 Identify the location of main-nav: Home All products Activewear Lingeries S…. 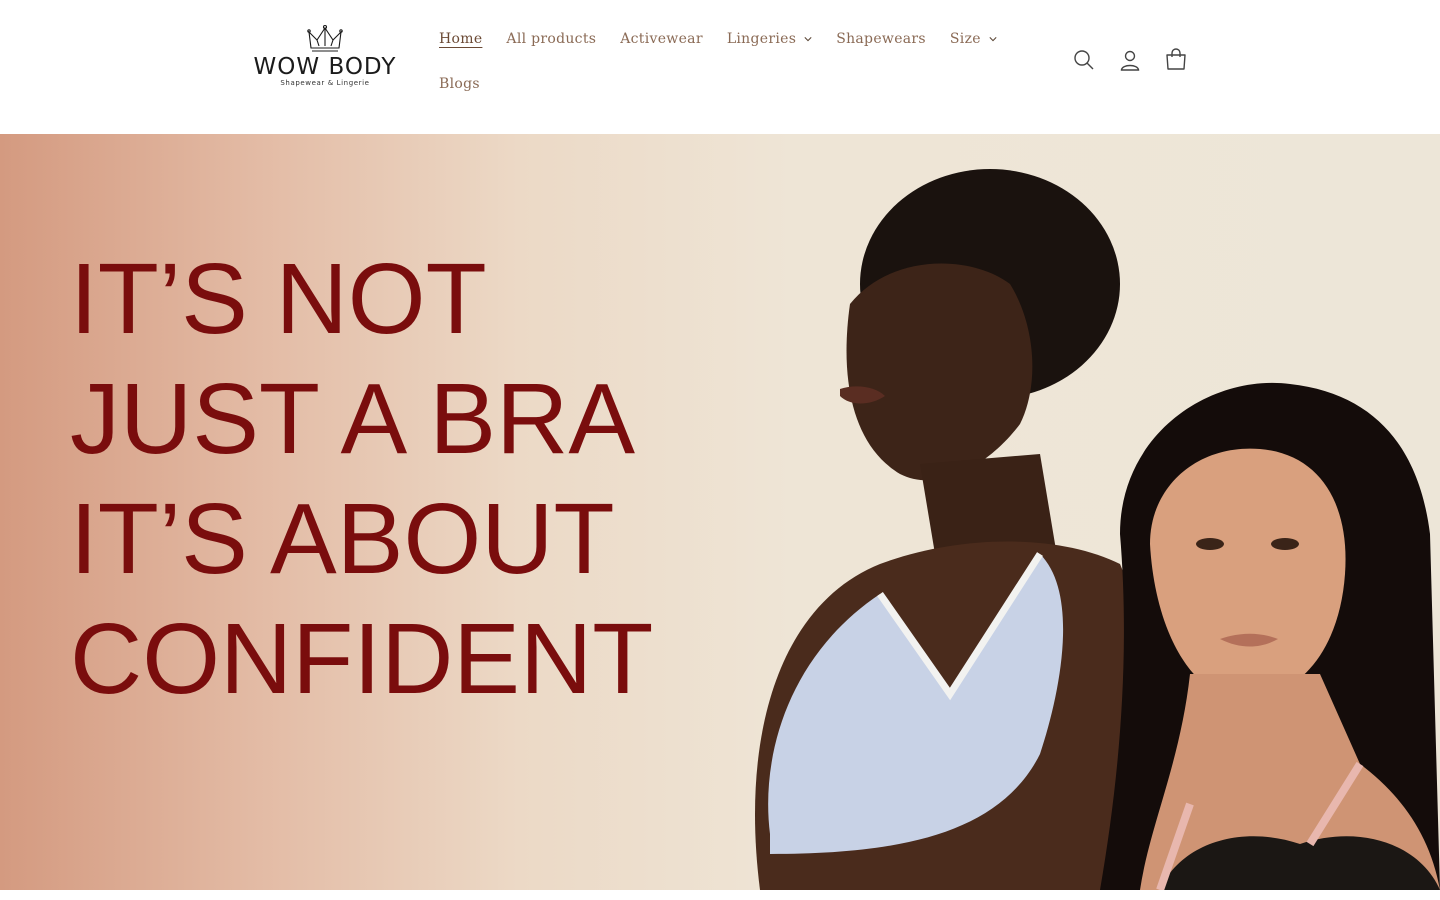
(737, 61).